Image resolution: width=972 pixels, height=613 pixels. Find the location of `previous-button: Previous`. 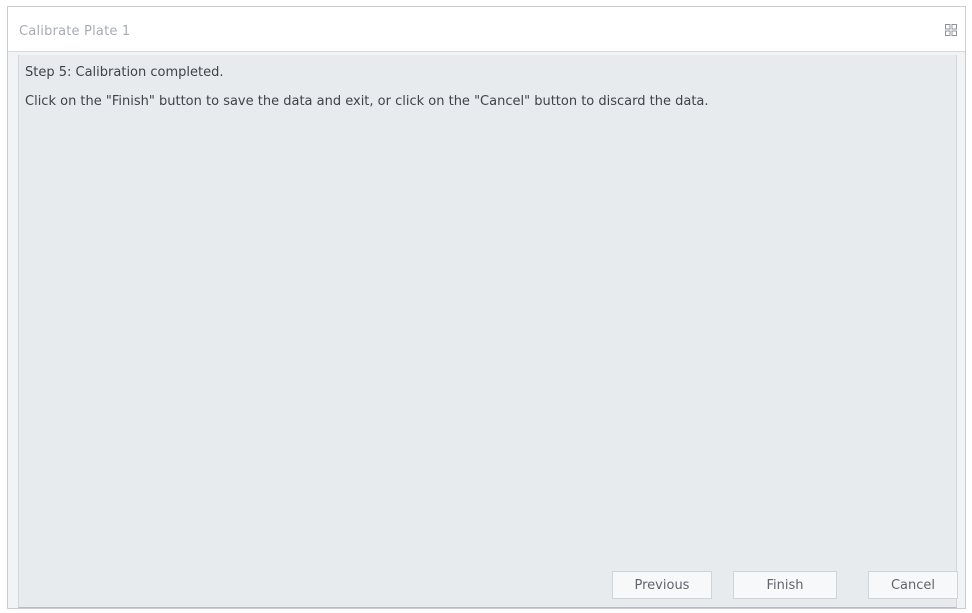

previous-button: Previous is located at coordinates (662, 585).